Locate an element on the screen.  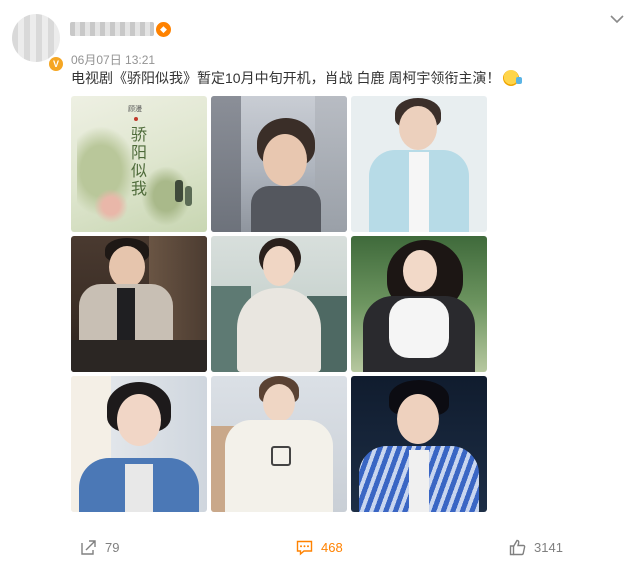
post-text: 电视剧《骄阳似我》暂定10月中旬开机，肖战 白鹿 周柯宇领衔主演！ is located at coordinates (297, 78).